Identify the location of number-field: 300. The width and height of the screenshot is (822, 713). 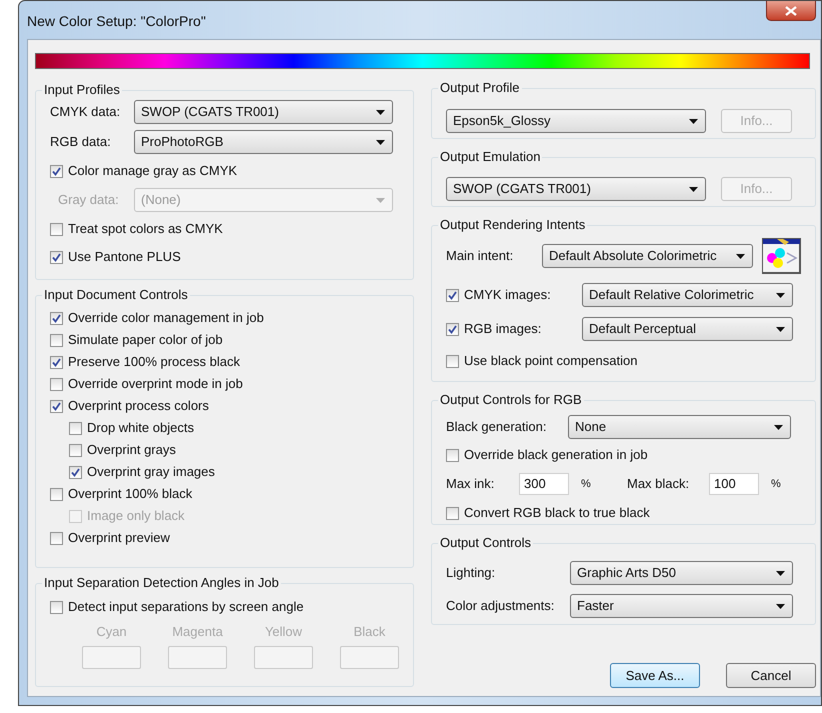
(544, 484).